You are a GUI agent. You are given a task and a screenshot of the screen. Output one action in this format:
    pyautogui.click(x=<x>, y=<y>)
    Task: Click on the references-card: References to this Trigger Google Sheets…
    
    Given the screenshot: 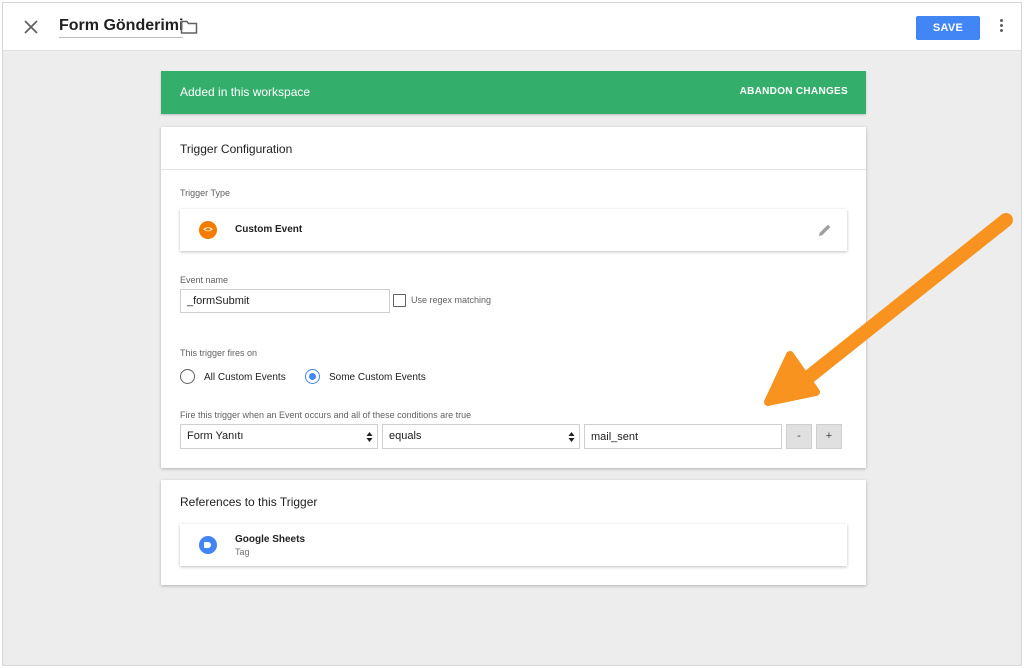 What is the action you would take?
    pyautogui.click(x=513, y=532)
    